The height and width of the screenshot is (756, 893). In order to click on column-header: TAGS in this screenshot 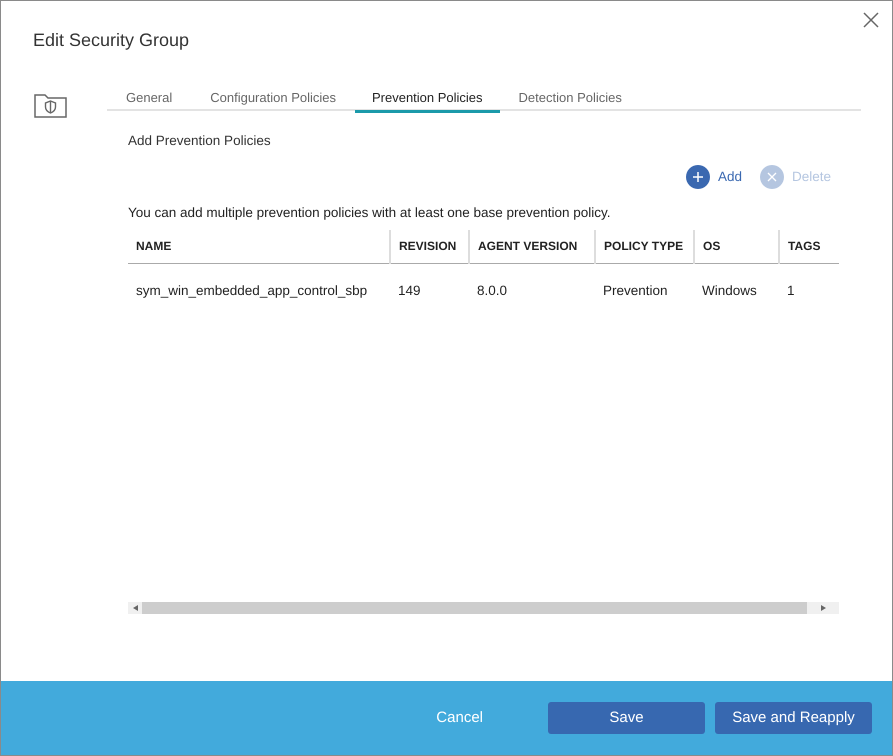, I will do `click(809, 247)`.